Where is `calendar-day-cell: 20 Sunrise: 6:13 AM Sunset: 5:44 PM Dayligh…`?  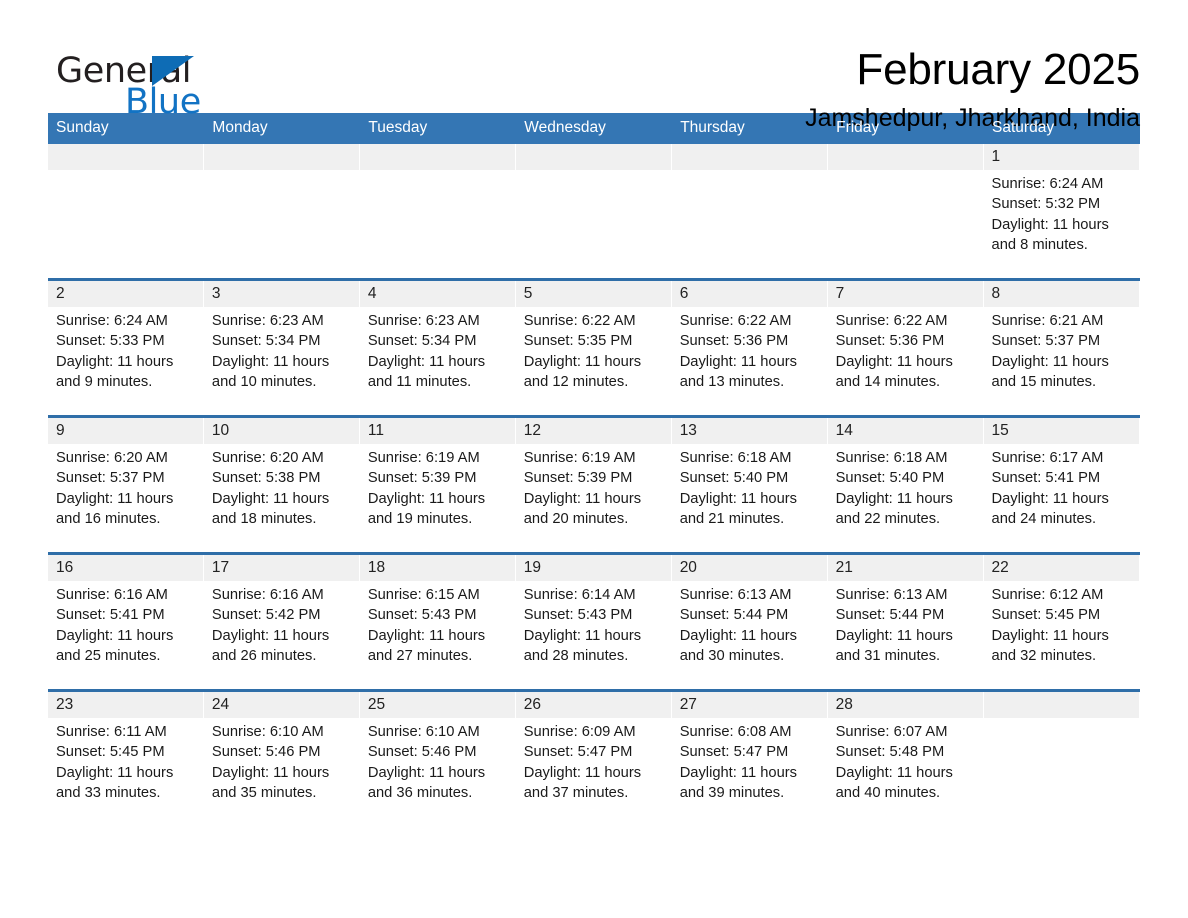
calendar-day-cell: 20 Sunrise: 6:13 AM Sunset: 5:44 PM Dayligh… is located at coordinates (749, 621).